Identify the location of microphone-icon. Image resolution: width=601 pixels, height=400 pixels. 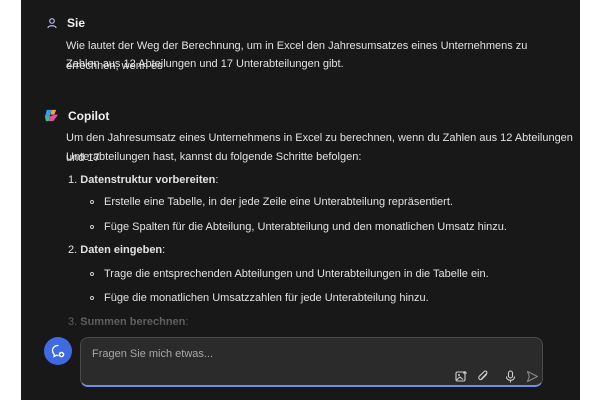
(510, 375).